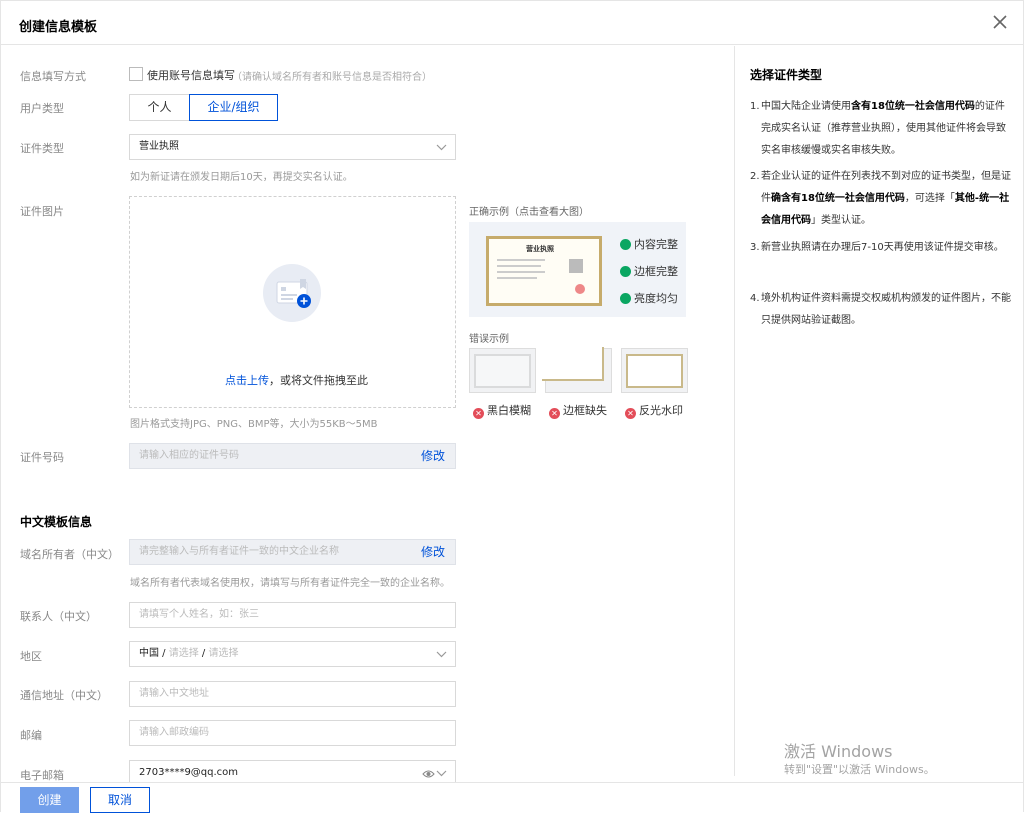 The image size is (1024, 813). Describe the element at coordinates (49, 800) in the screenshot. I see `create-button: 创建` at that location.